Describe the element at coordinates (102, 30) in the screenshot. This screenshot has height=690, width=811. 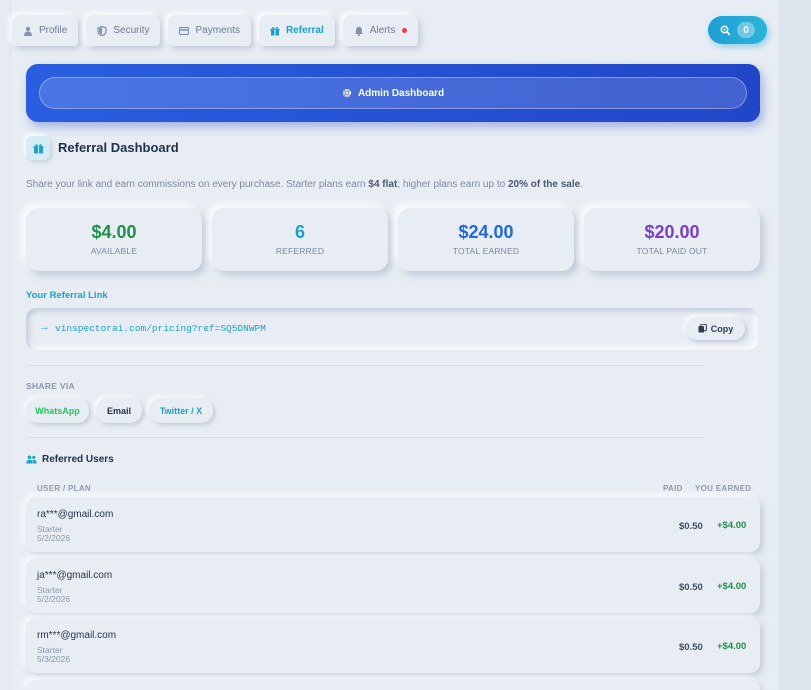
I see `shield-icon` at that location.